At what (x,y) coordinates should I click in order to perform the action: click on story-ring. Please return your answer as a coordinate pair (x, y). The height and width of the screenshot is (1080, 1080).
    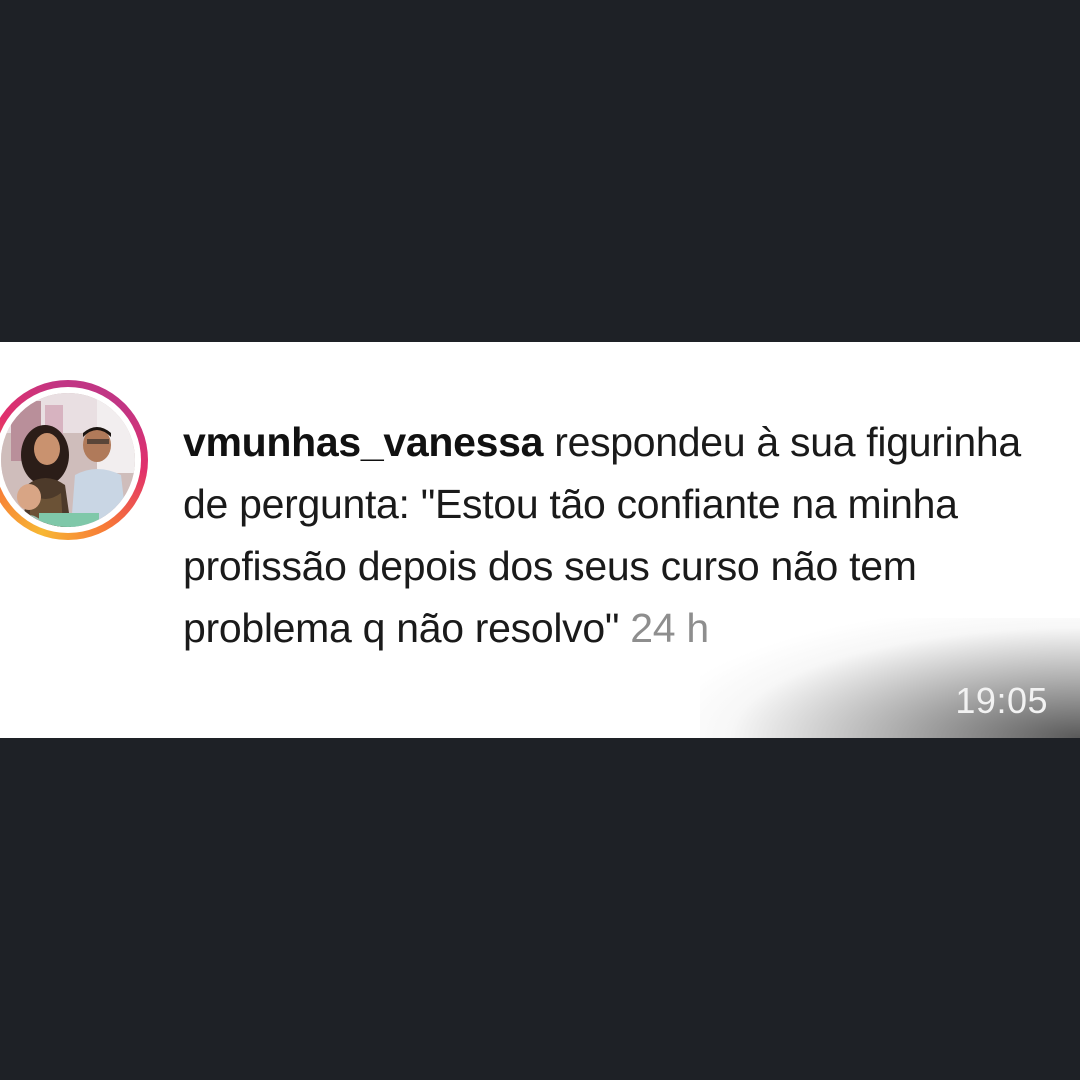
    Looking at the image, I should click on (74, 460).